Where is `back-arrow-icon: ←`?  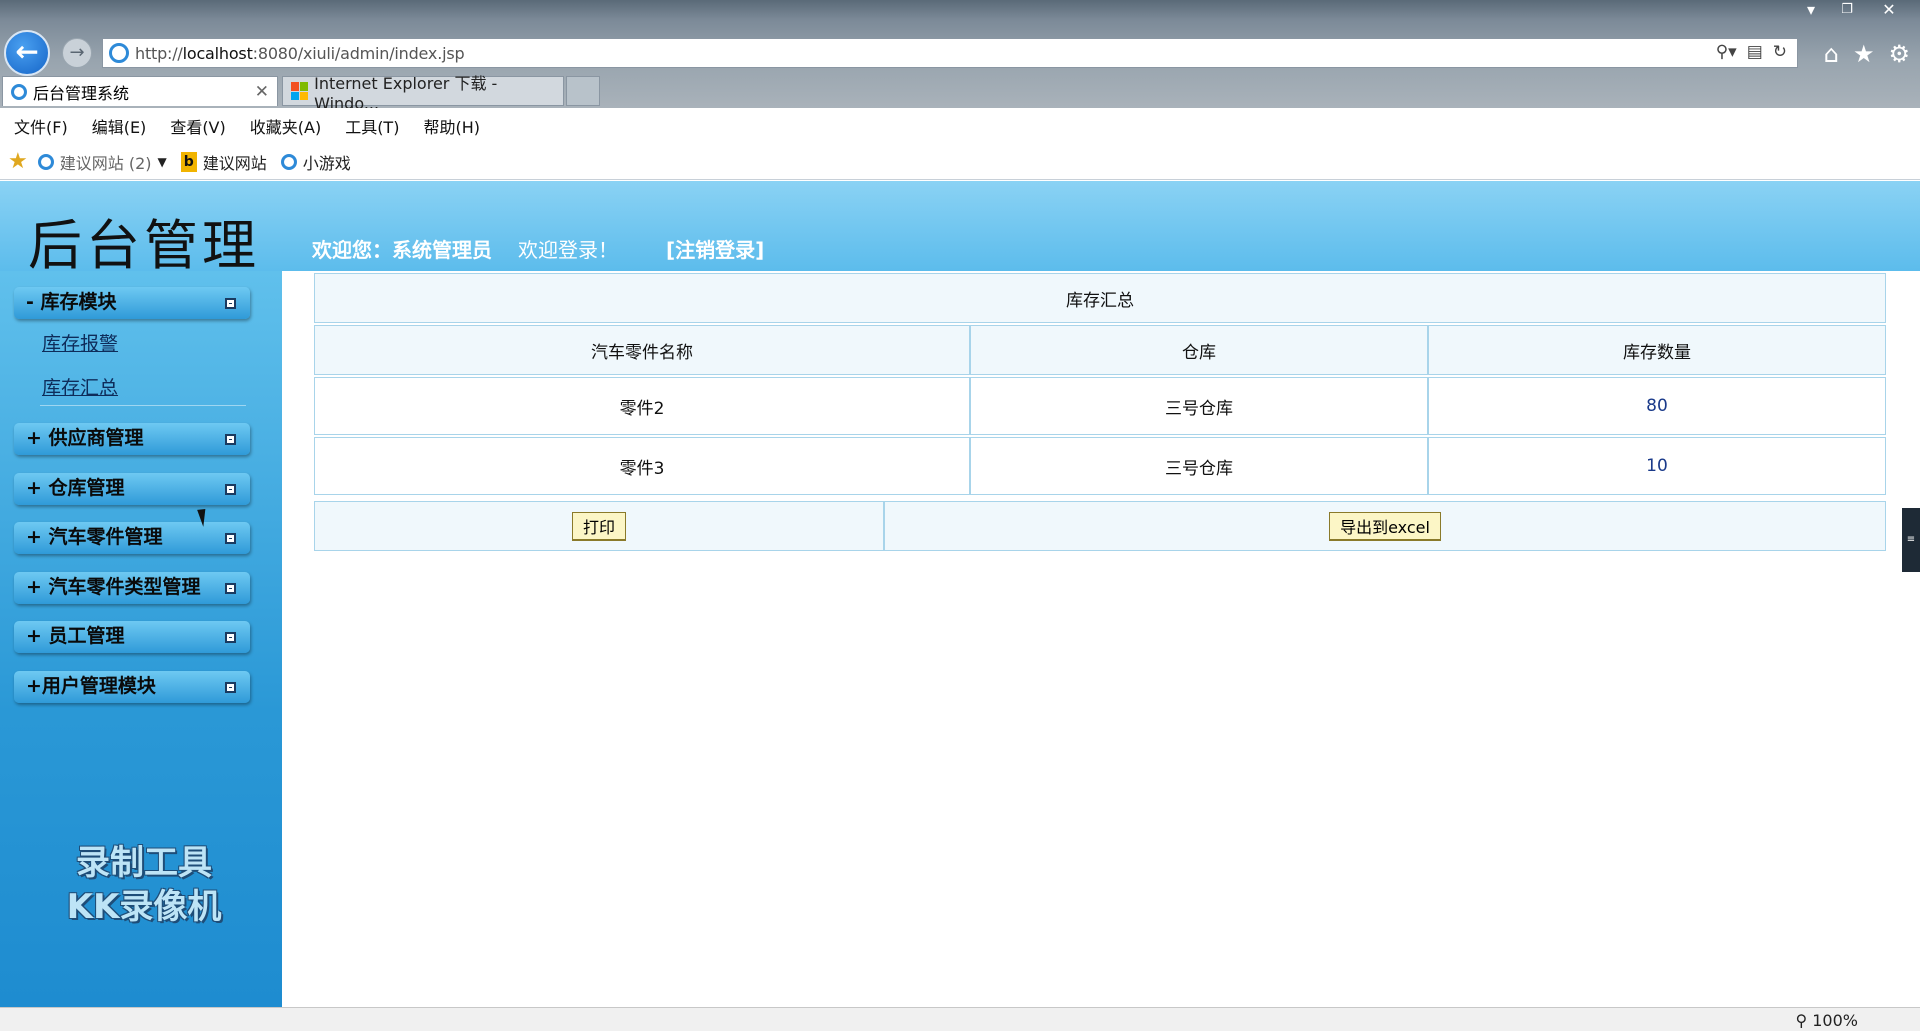 back-arrow-icon: ← is located at coordinates (27, 53).